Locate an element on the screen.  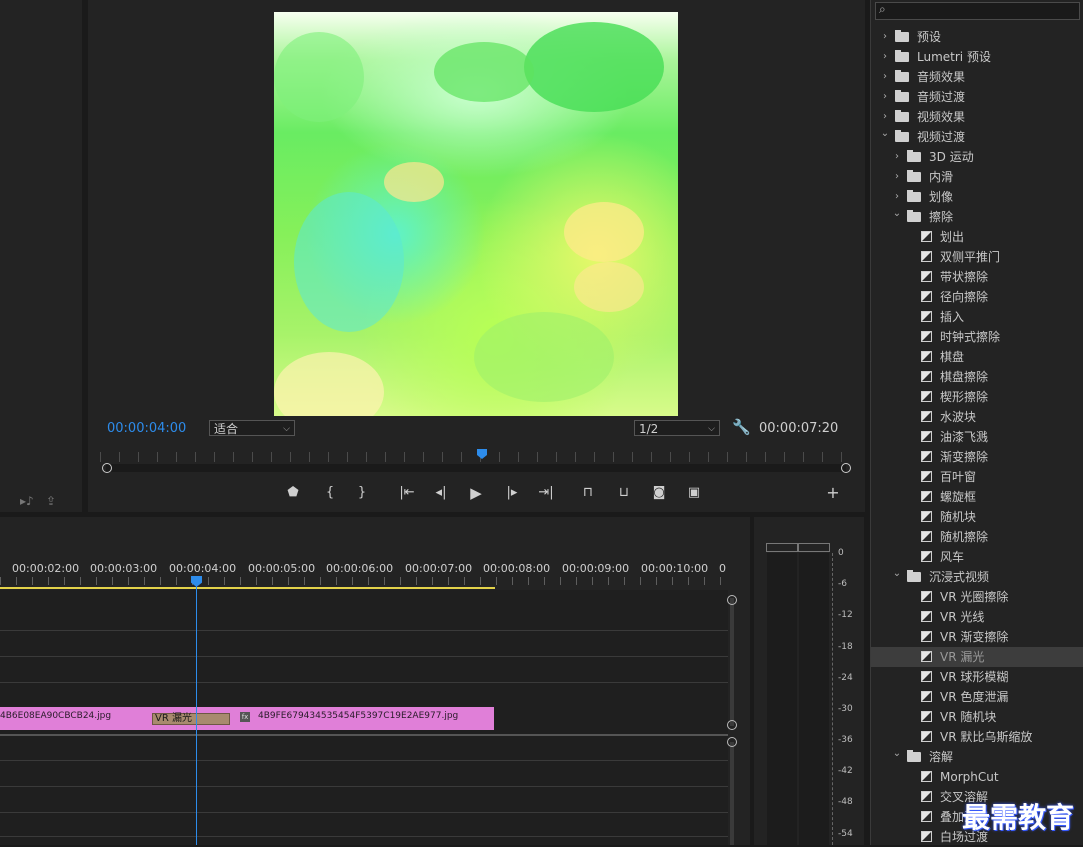
effect-item-row: 带状擦除 is located at coordinates (977, 277).